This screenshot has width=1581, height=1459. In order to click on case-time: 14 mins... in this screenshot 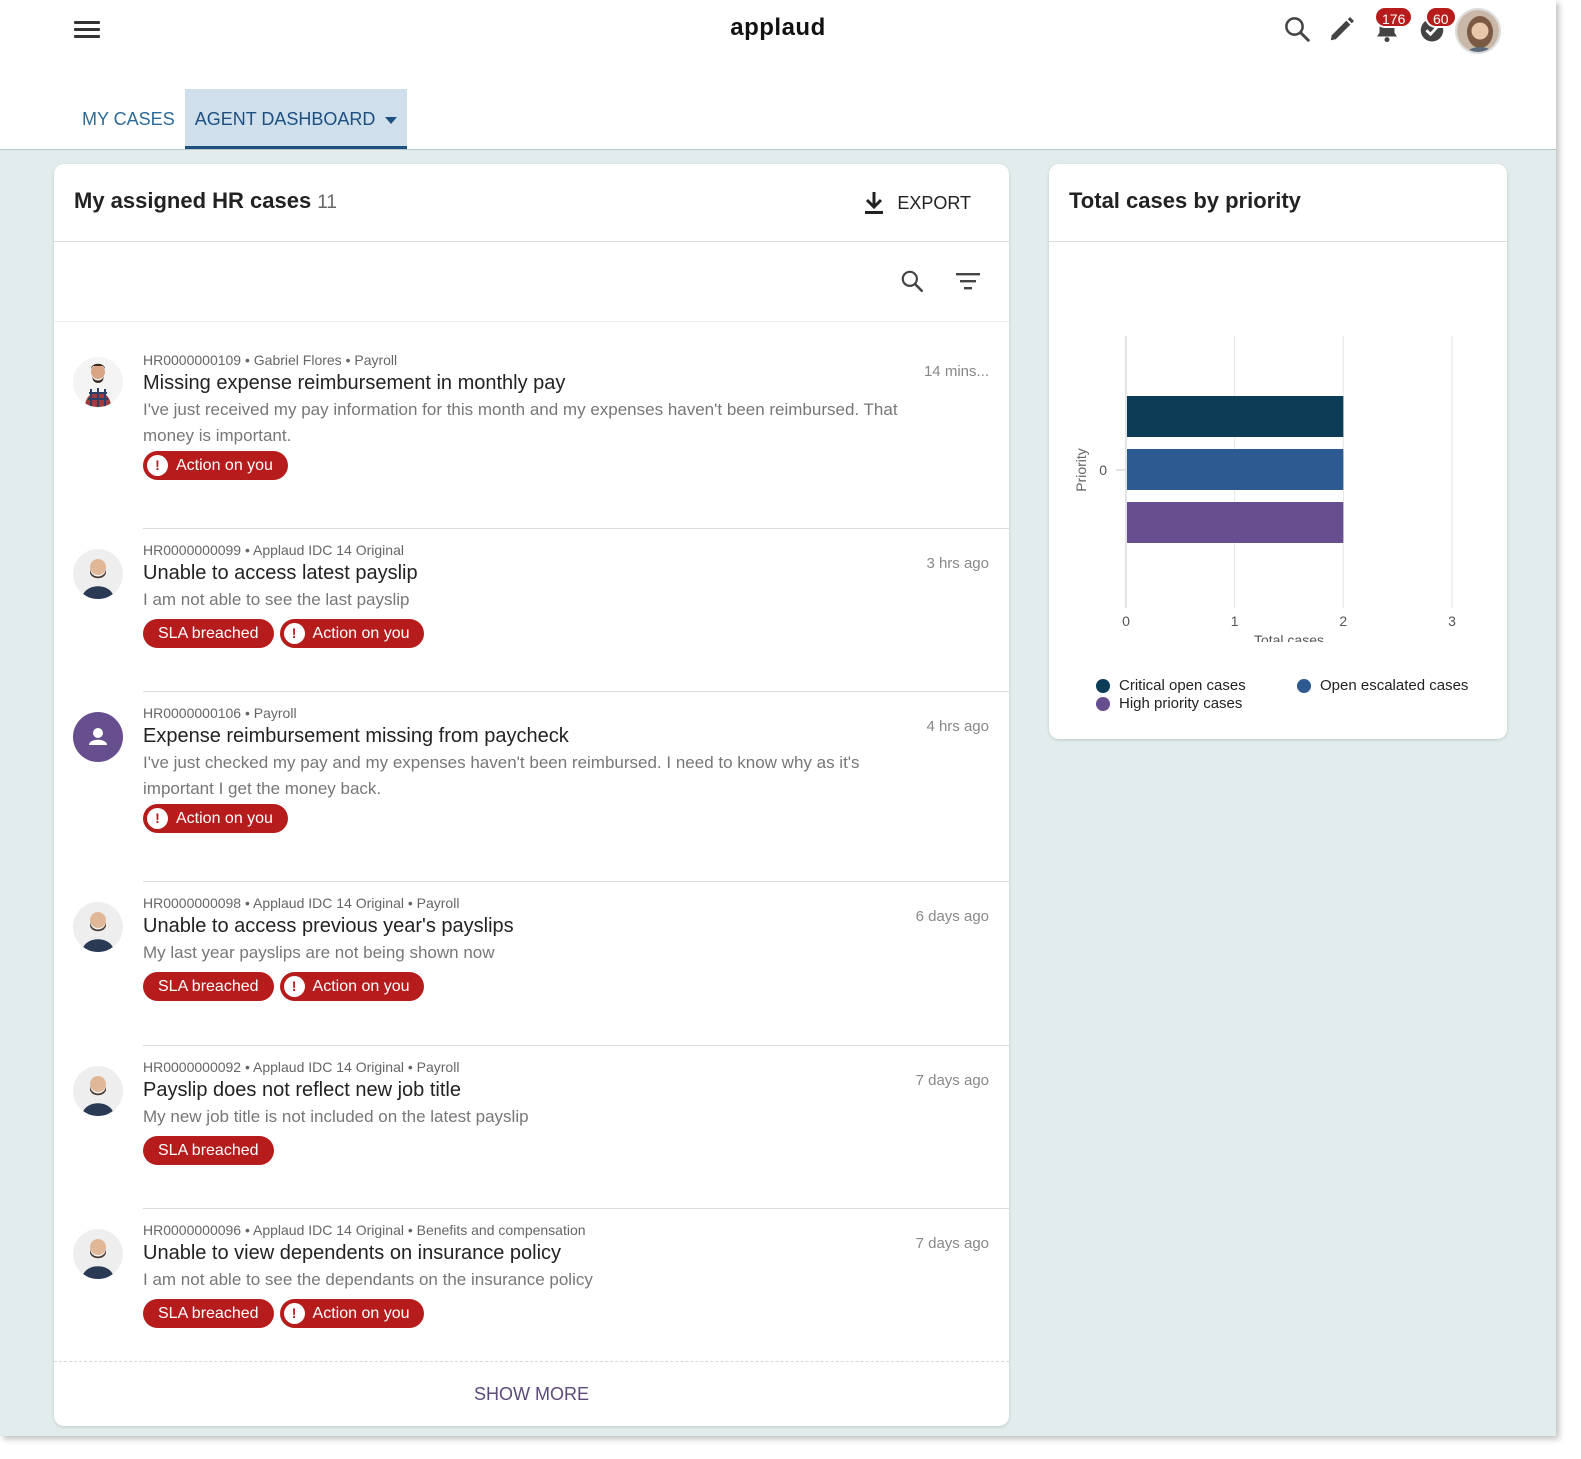, I will do `click(956, 371)`.